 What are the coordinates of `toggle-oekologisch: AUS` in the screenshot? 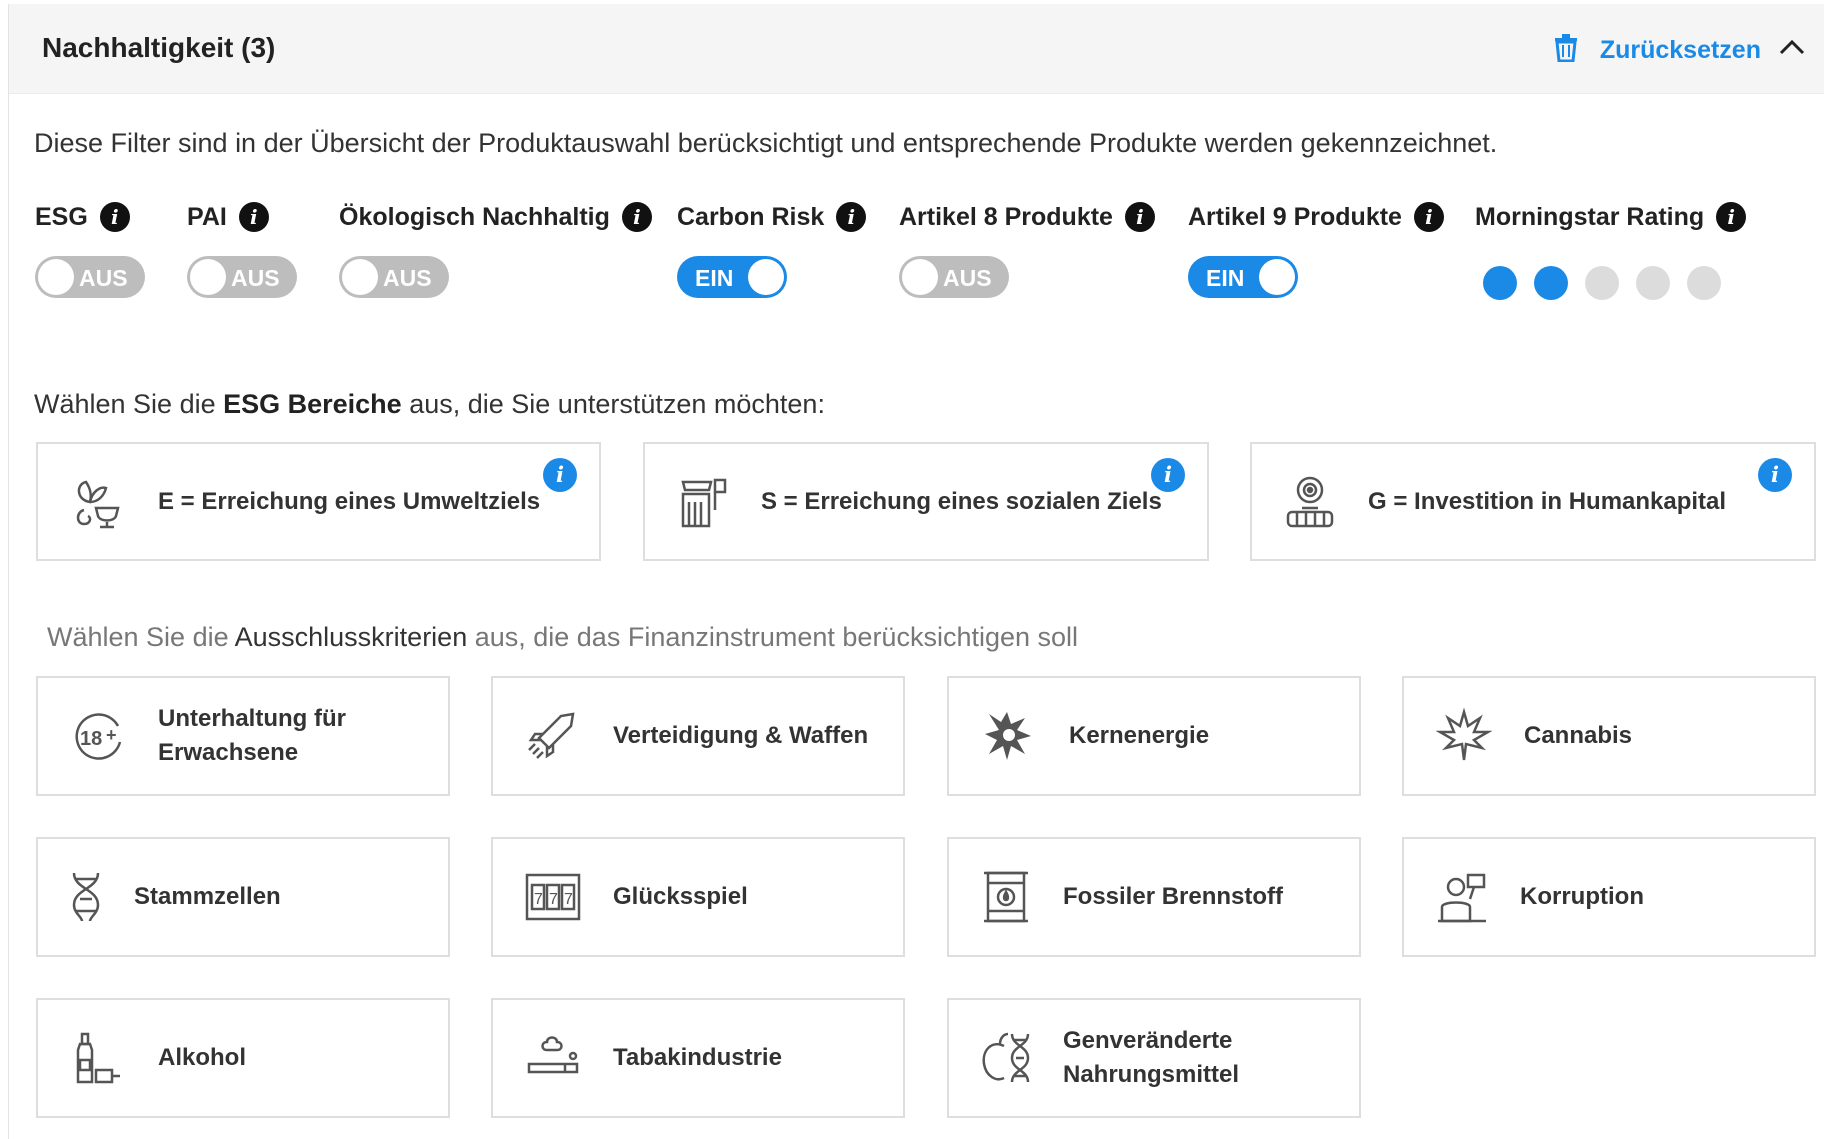 It's located at (394, 277).